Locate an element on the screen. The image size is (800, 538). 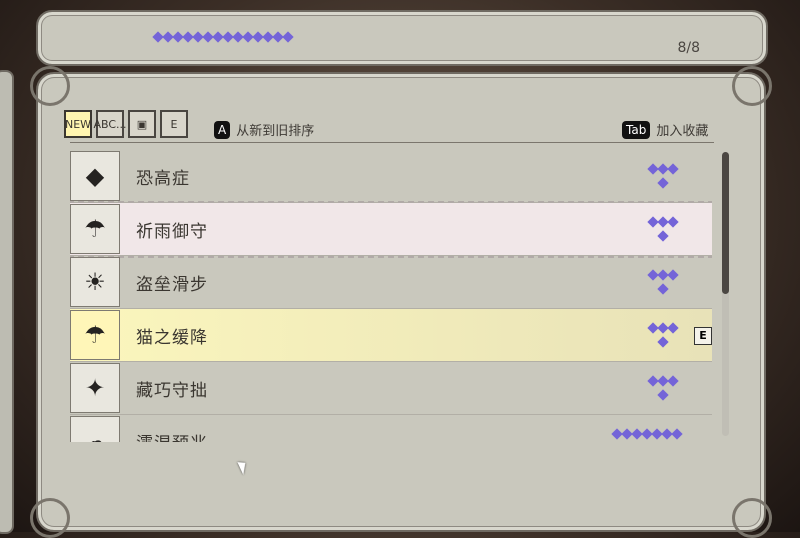
skill-row-equipped: ☂ 猫之缓降 E is located at coordinates (391, 335).